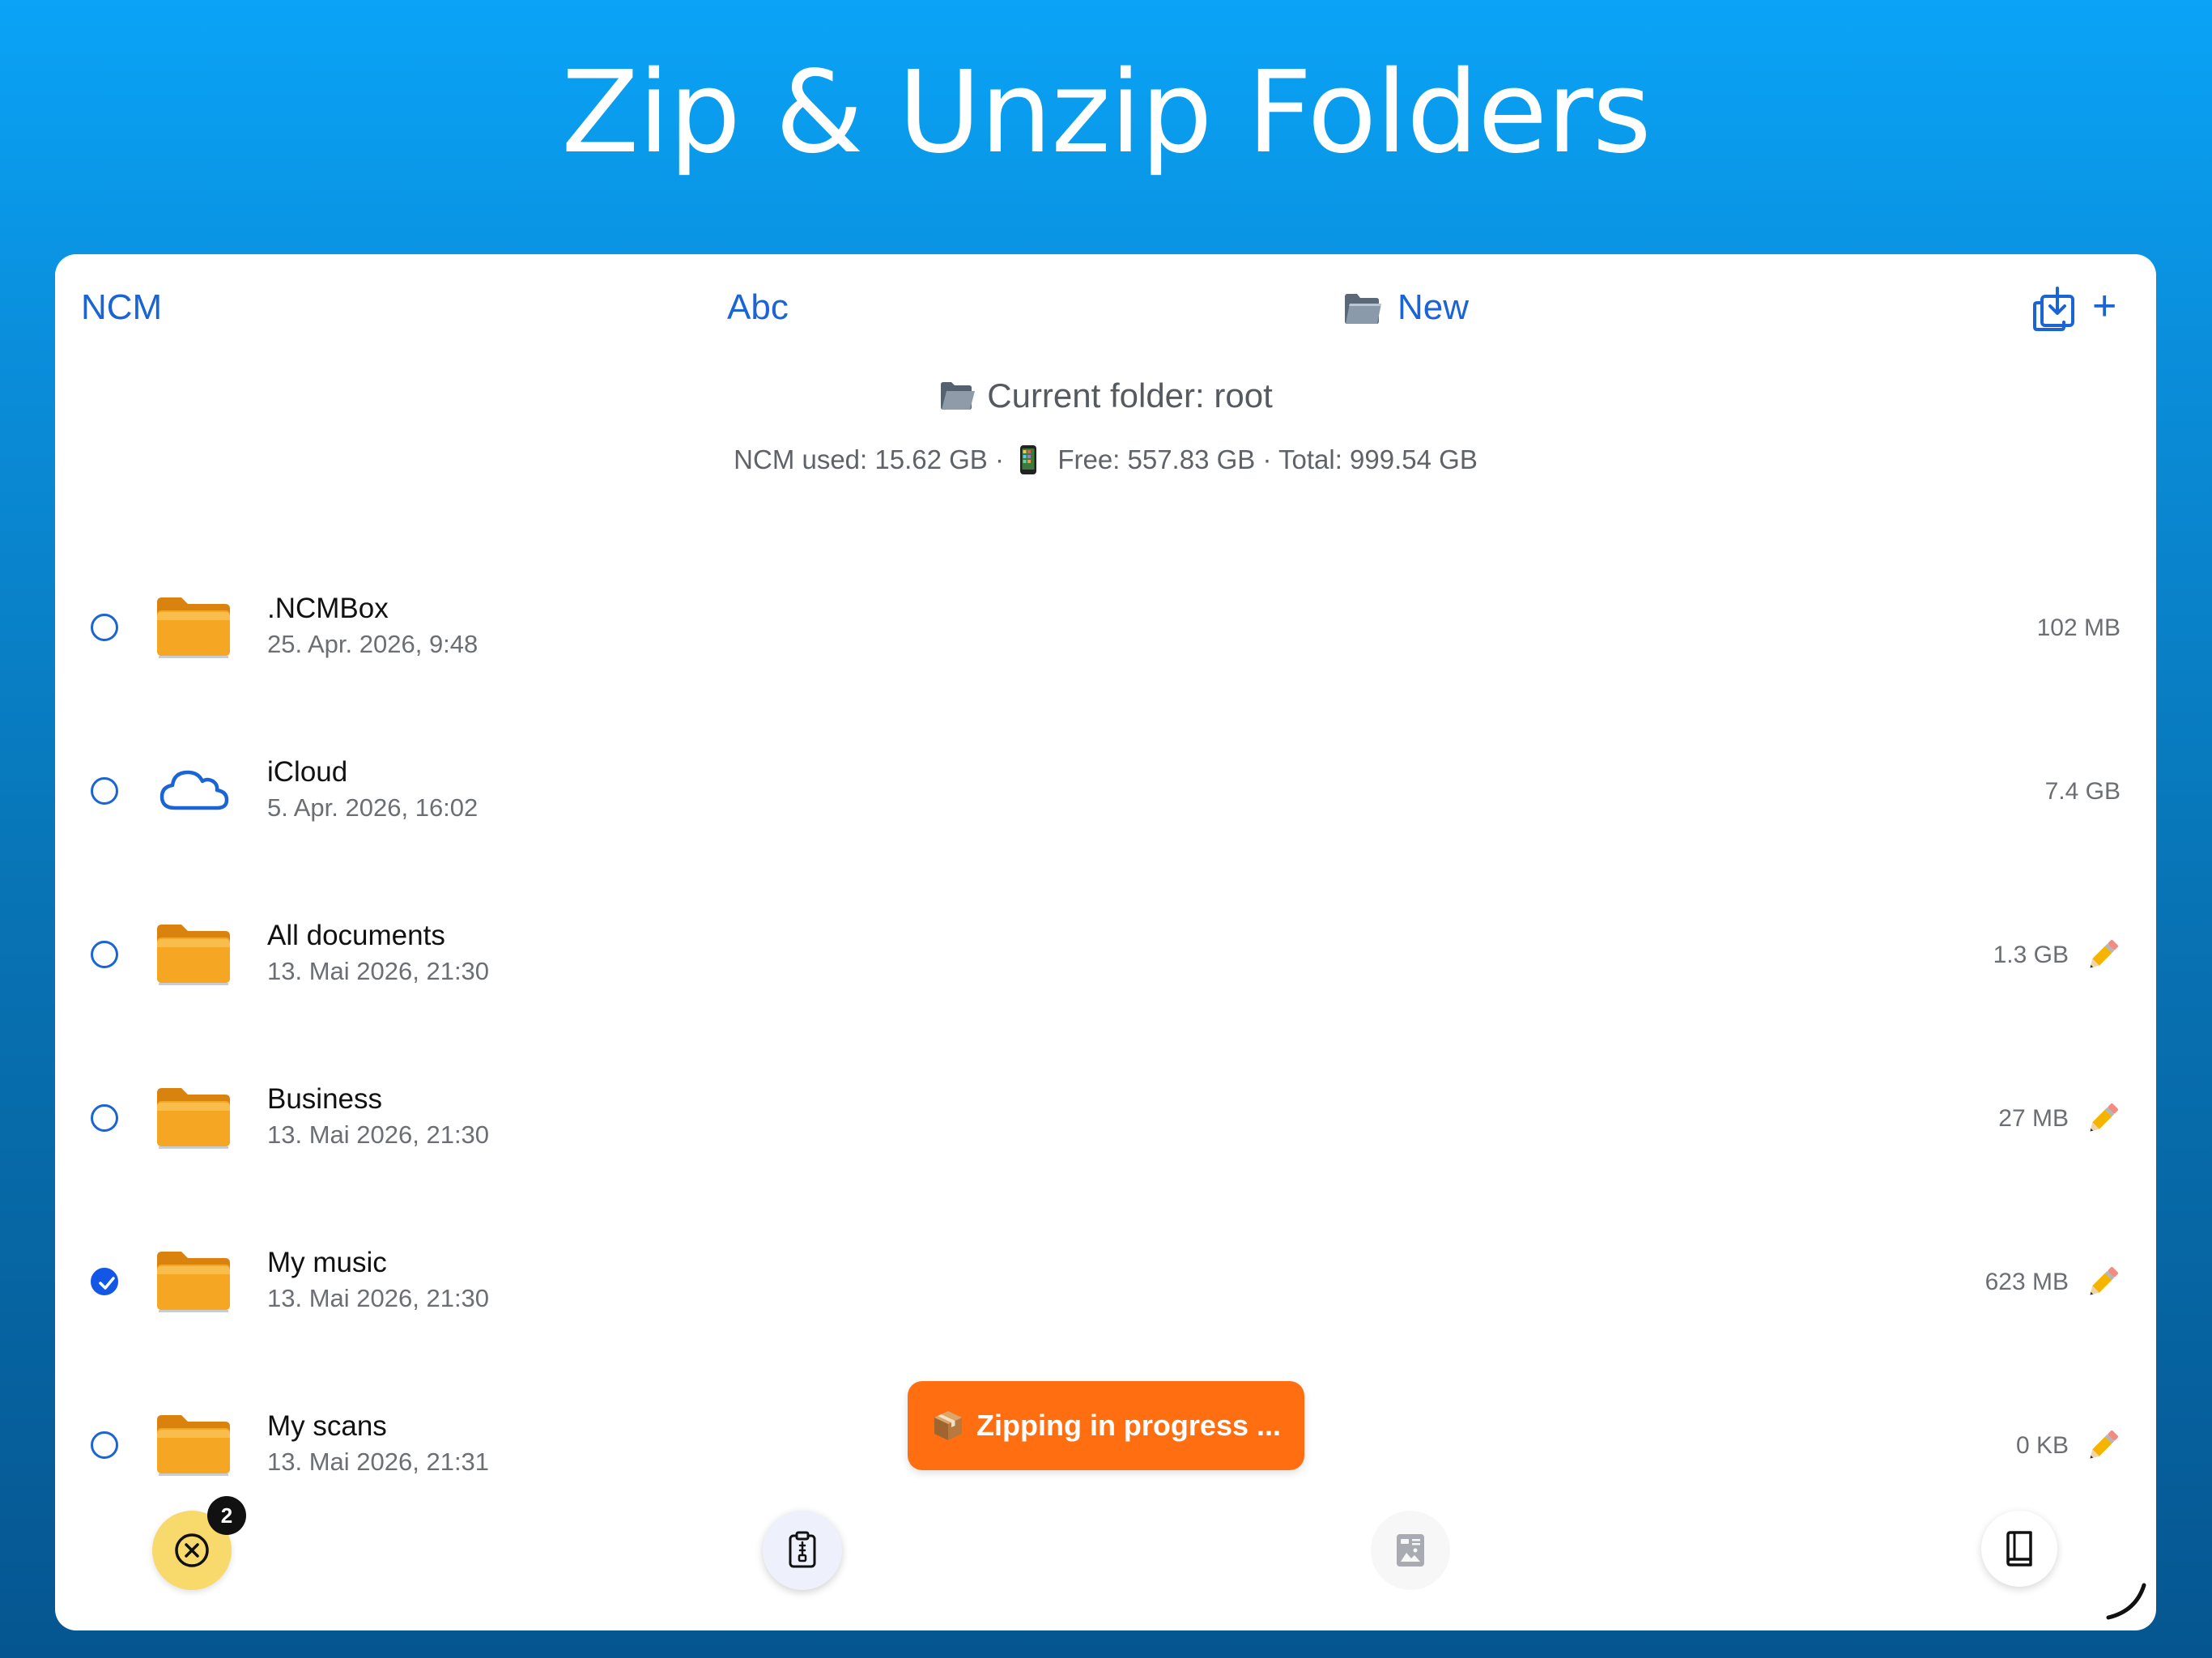 The width and height of the screenshot is (2212, 1658). I want to click on item-name: All documents, so click(356, 935).